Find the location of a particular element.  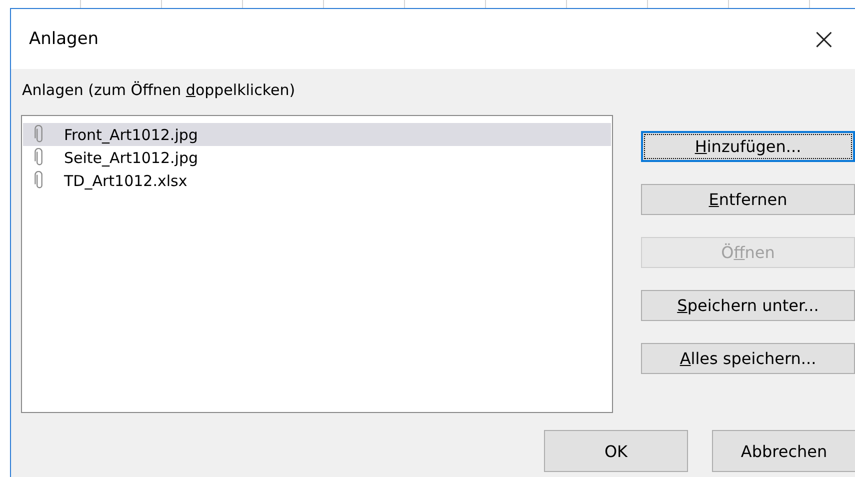

attachment-item: Seite_Art1012.jpg is located at coordinates (317, 157).